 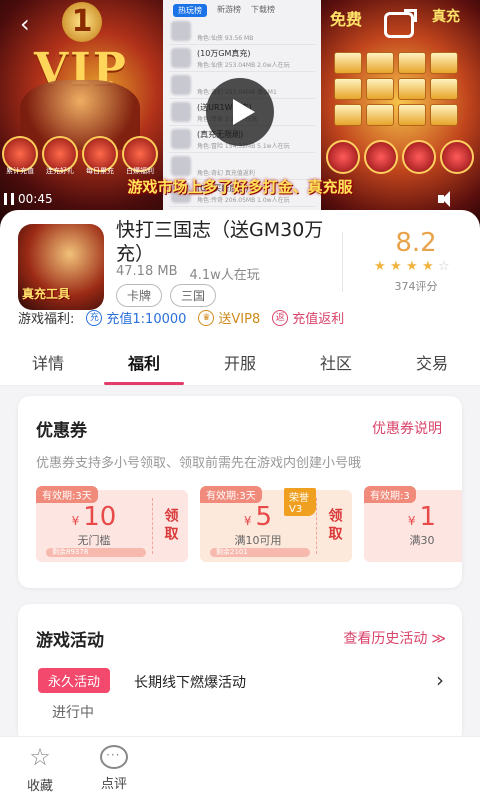 I want to click on review-label: 点评, so click(x=113, y=784).